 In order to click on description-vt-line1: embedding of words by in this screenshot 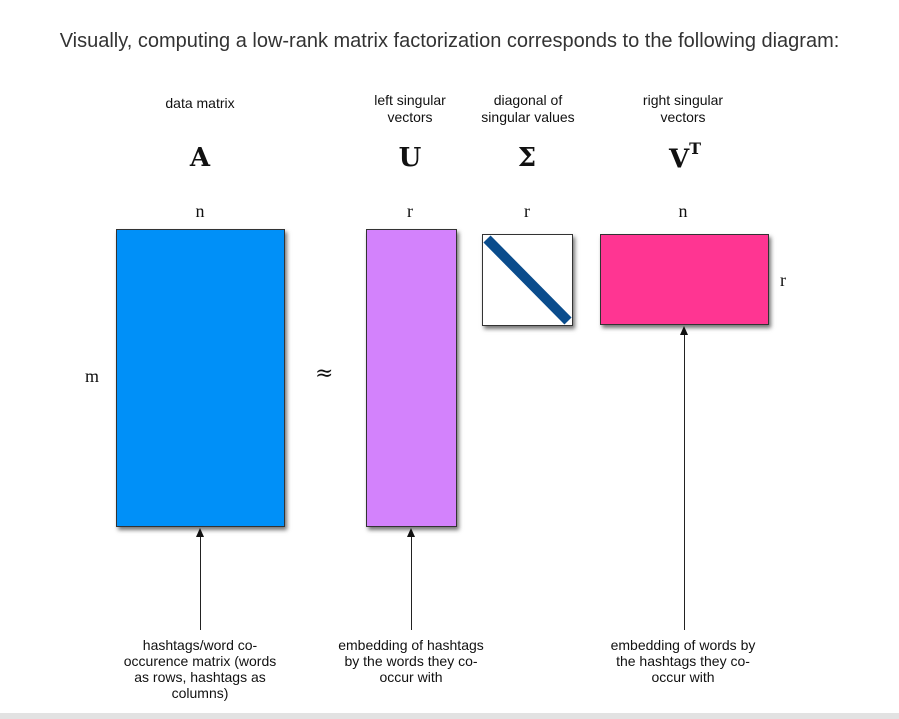, I will do `click(683, 645)`.